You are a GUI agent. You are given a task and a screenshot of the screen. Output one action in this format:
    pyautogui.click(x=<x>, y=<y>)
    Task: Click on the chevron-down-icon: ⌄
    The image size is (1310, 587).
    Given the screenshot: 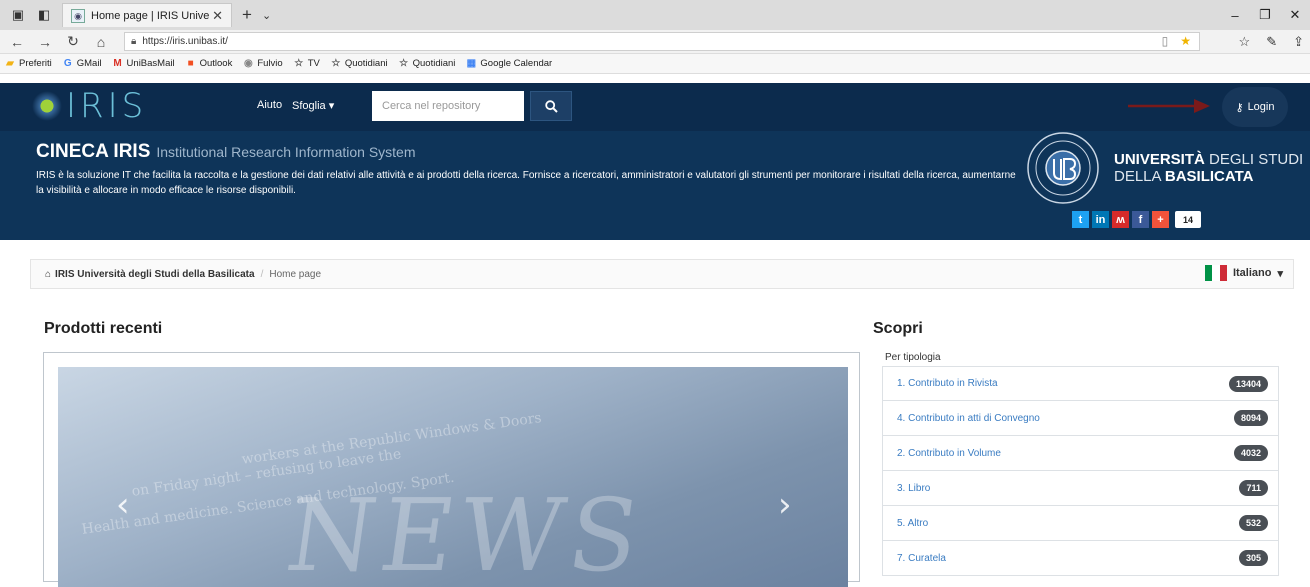 What is the action you would take?
    pyautogui.click(x=266, y=15)
    